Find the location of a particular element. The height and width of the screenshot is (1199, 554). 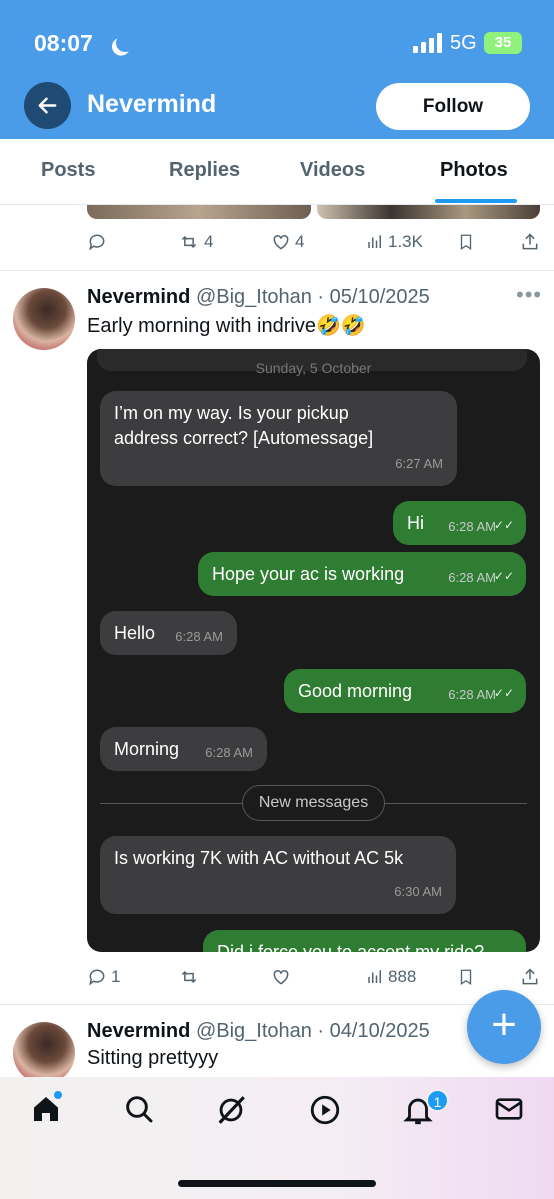

tweet-text: Early morning with indrive🤣🤣 is located at coordinates (226, 326).